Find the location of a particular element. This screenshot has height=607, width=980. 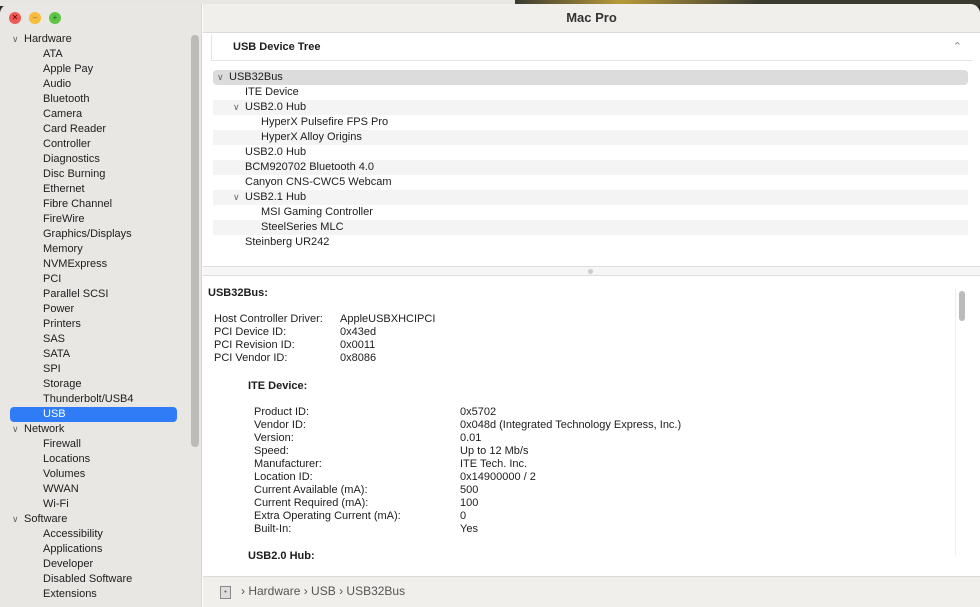

property-label: Location ID: is located at coordinates (283, 477).